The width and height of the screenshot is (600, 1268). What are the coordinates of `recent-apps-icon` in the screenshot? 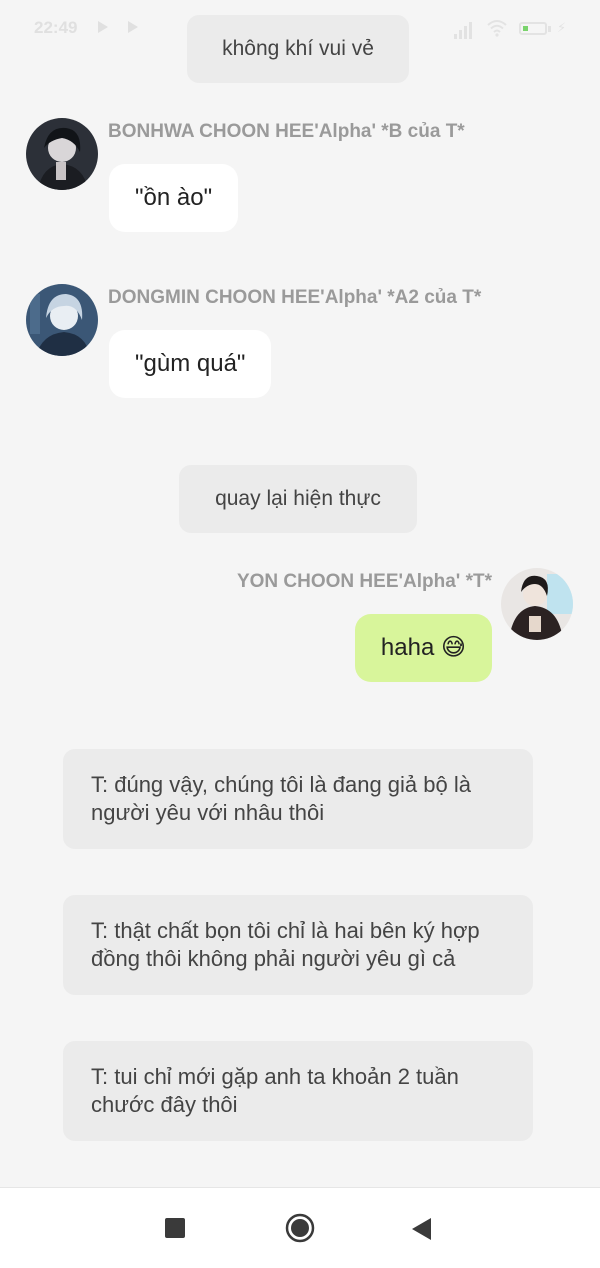 It's located at (175, 1228).